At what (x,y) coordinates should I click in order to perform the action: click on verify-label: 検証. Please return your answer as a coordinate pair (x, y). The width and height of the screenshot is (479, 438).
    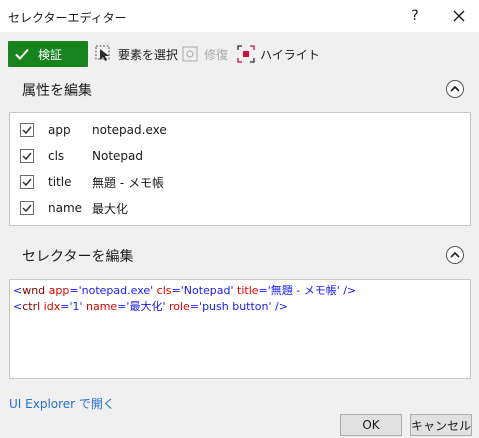
    Looking at the image, I should click on (50, 54).